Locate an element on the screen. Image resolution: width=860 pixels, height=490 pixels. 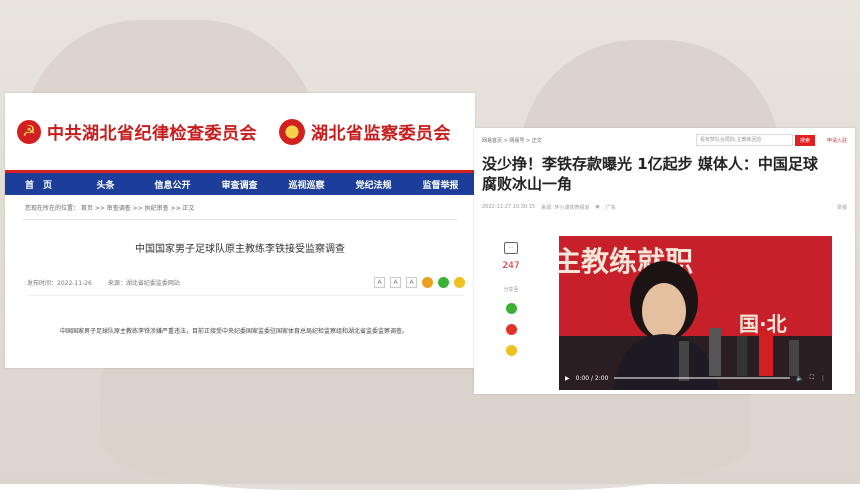
main-nav: 首 页 头条 信息公开 审查调查 巡视巡察 党纪法规 监督举报 is located at coordinates (240, 182).